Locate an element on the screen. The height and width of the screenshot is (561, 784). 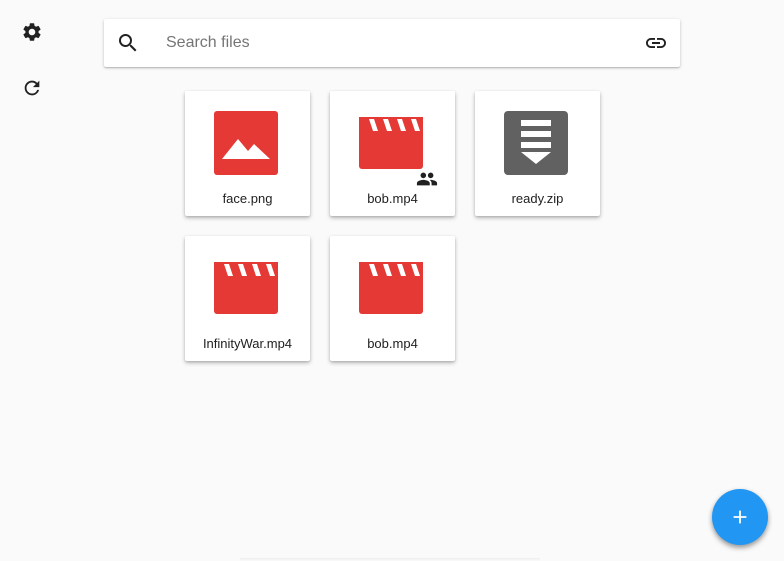
file-tile: InfinityWar.mp4 is located at coordinates (247, 298).